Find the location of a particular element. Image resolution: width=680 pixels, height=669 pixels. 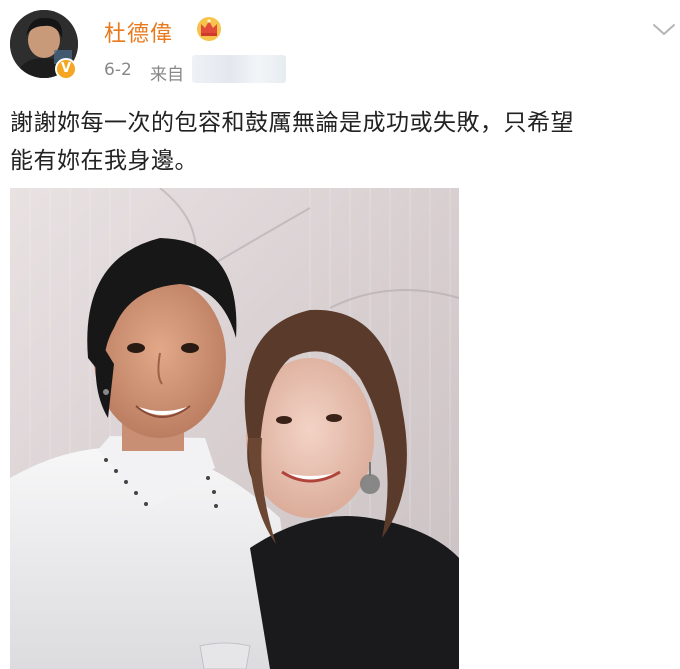

chevron-down-icon is located at coordinates (664, 30).